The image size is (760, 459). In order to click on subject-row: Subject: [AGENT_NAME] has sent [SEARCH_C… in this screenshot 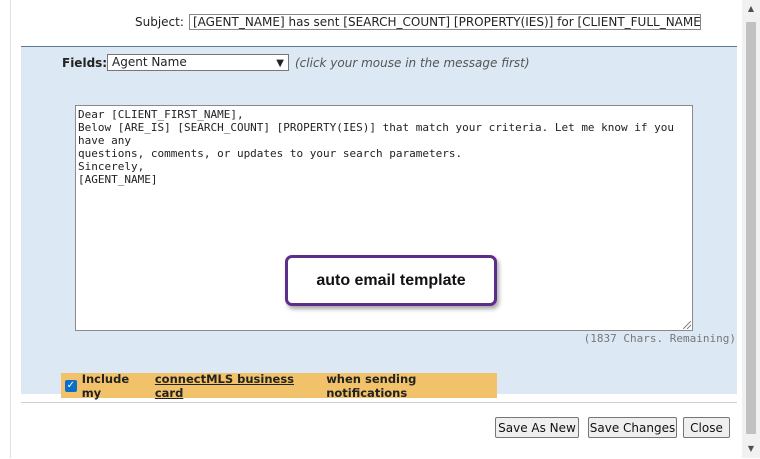, I will do `click(379, 23)`.